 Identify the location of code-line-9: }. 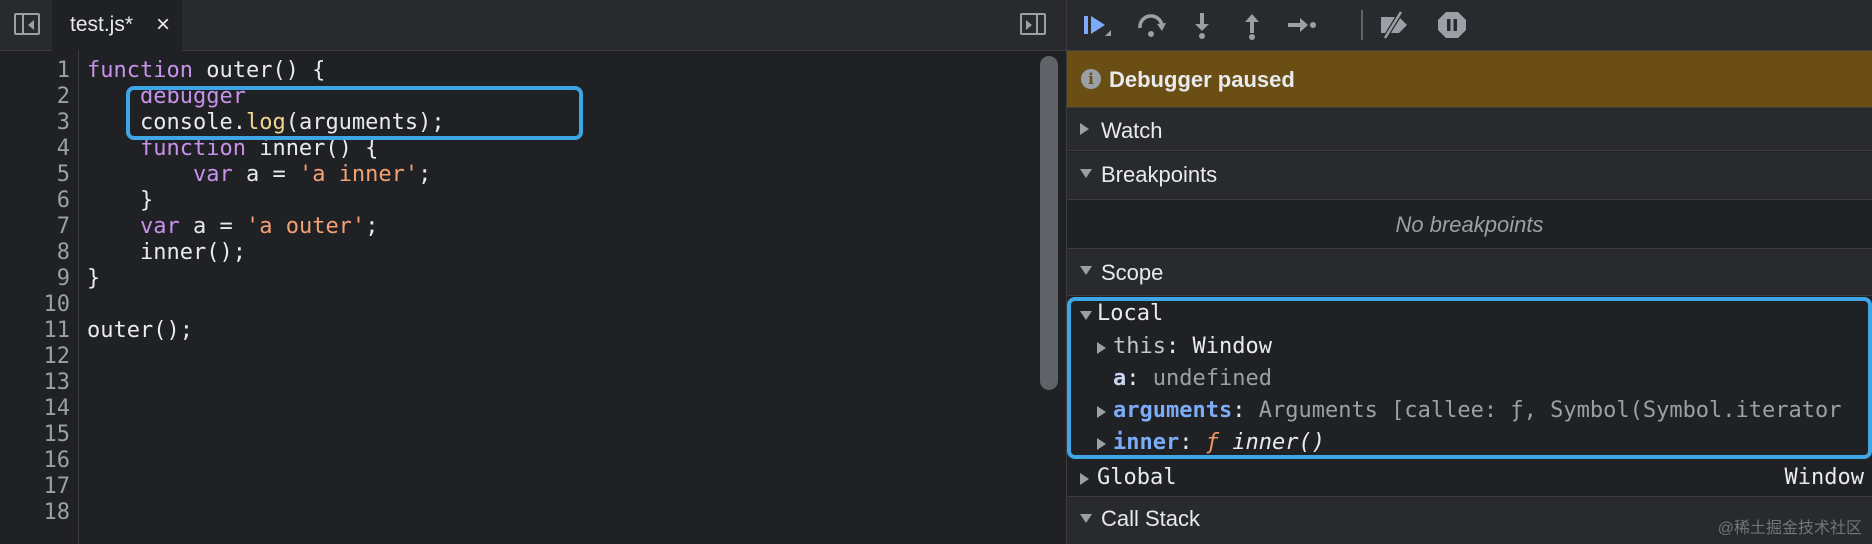
(94, 278).